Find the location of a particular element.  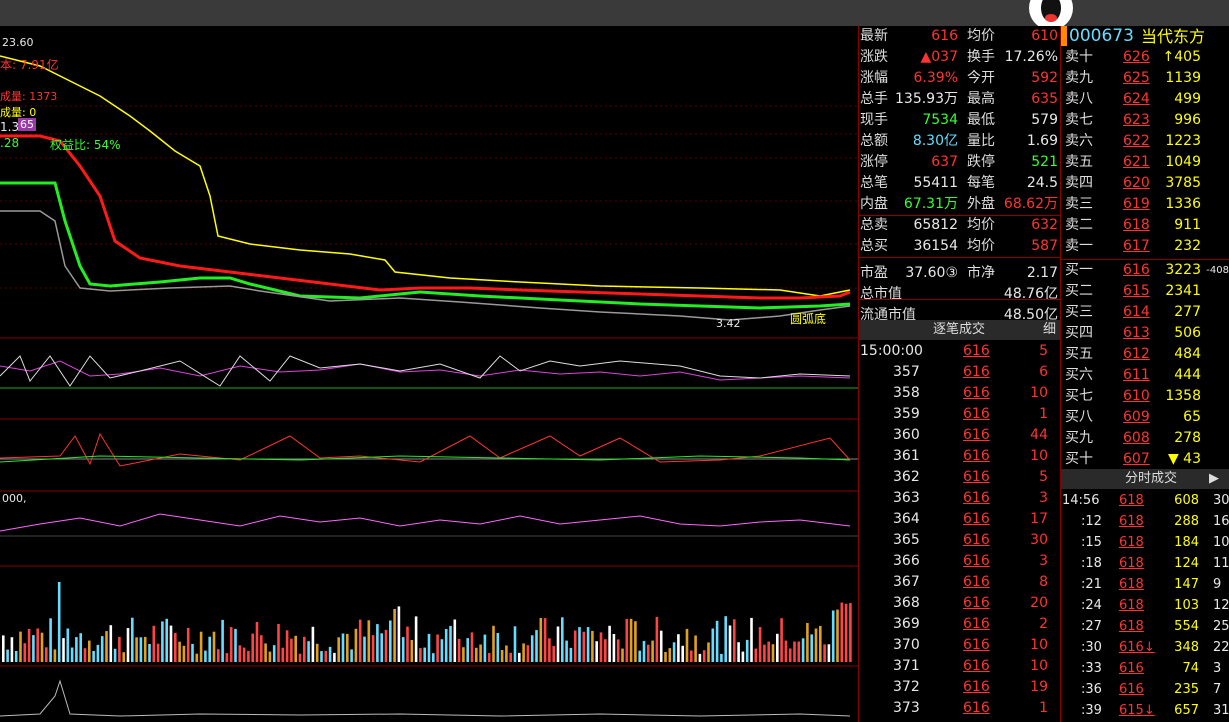

panel4-label: 000, is located at coordinates (14, 498).